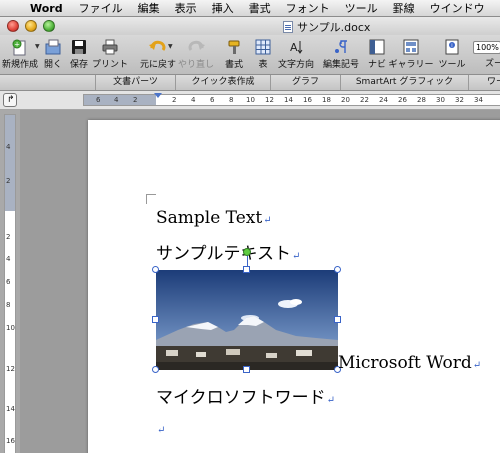  Describe the element at coordinates (452, 55) in the screenshot. I see `toolbox-button: i ツール` at that location.